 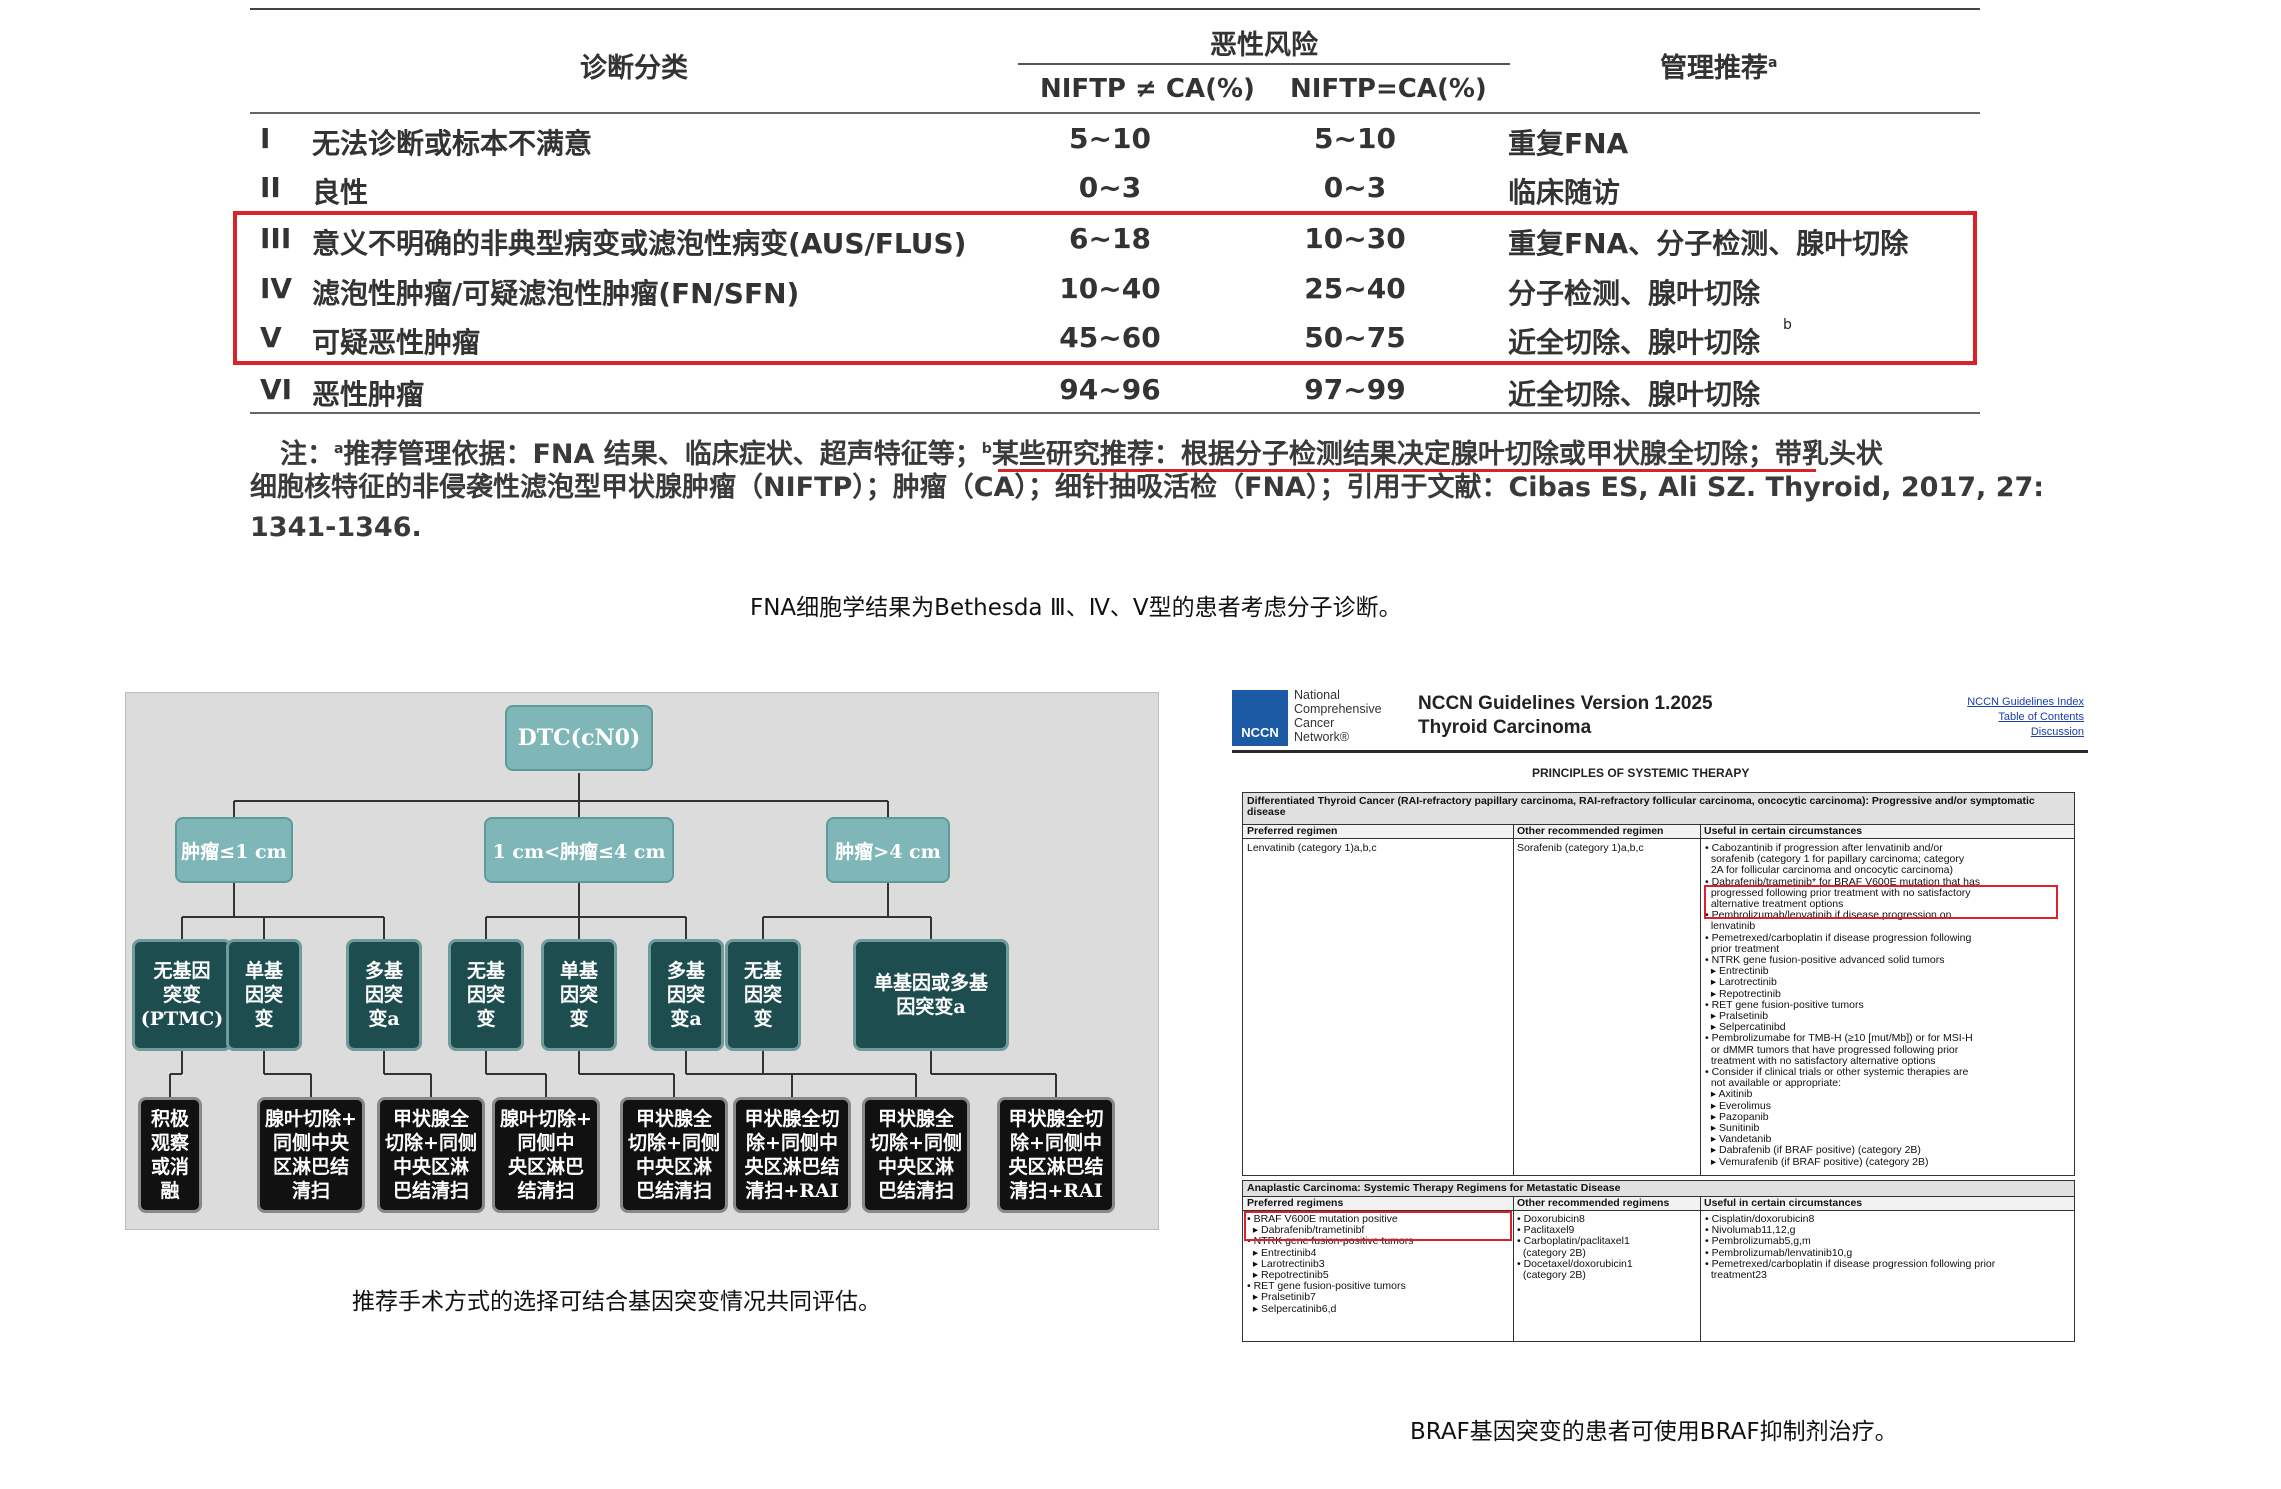 I want to click on node-surgery-label: 甲状腺全切 除+同侧中 央区淋巴结 清扫+RAI, so click(x=1055, y=1155).